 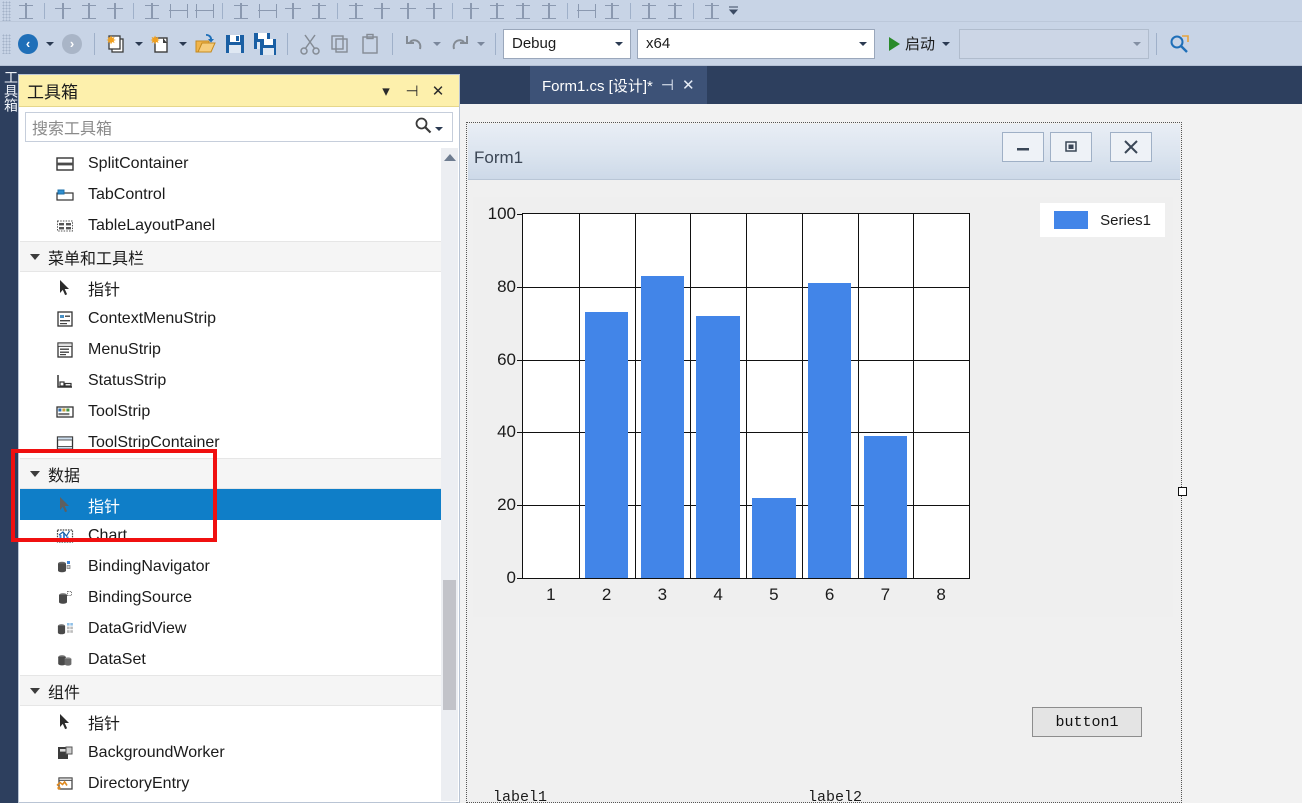 I want to click on align-center-icon, so click(x=63, y=10).